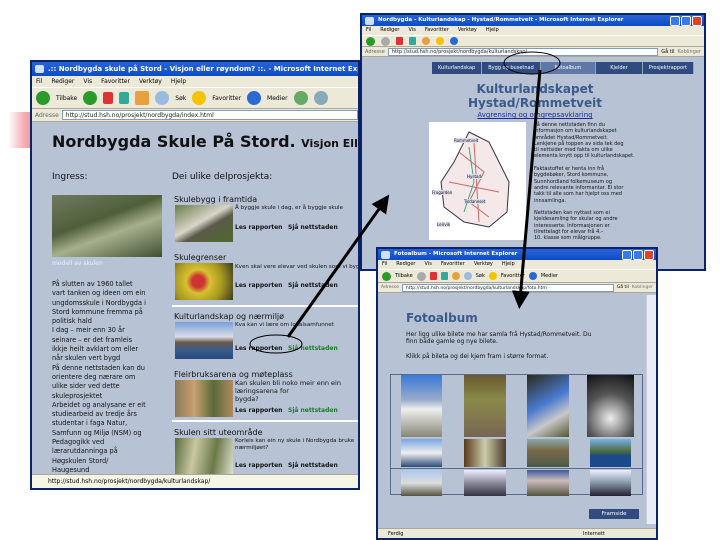  What do you see at coordinates (526, 189) in the screenshot?
I see `arrow-to-fotoalbum` at bounding box center [526, 189].